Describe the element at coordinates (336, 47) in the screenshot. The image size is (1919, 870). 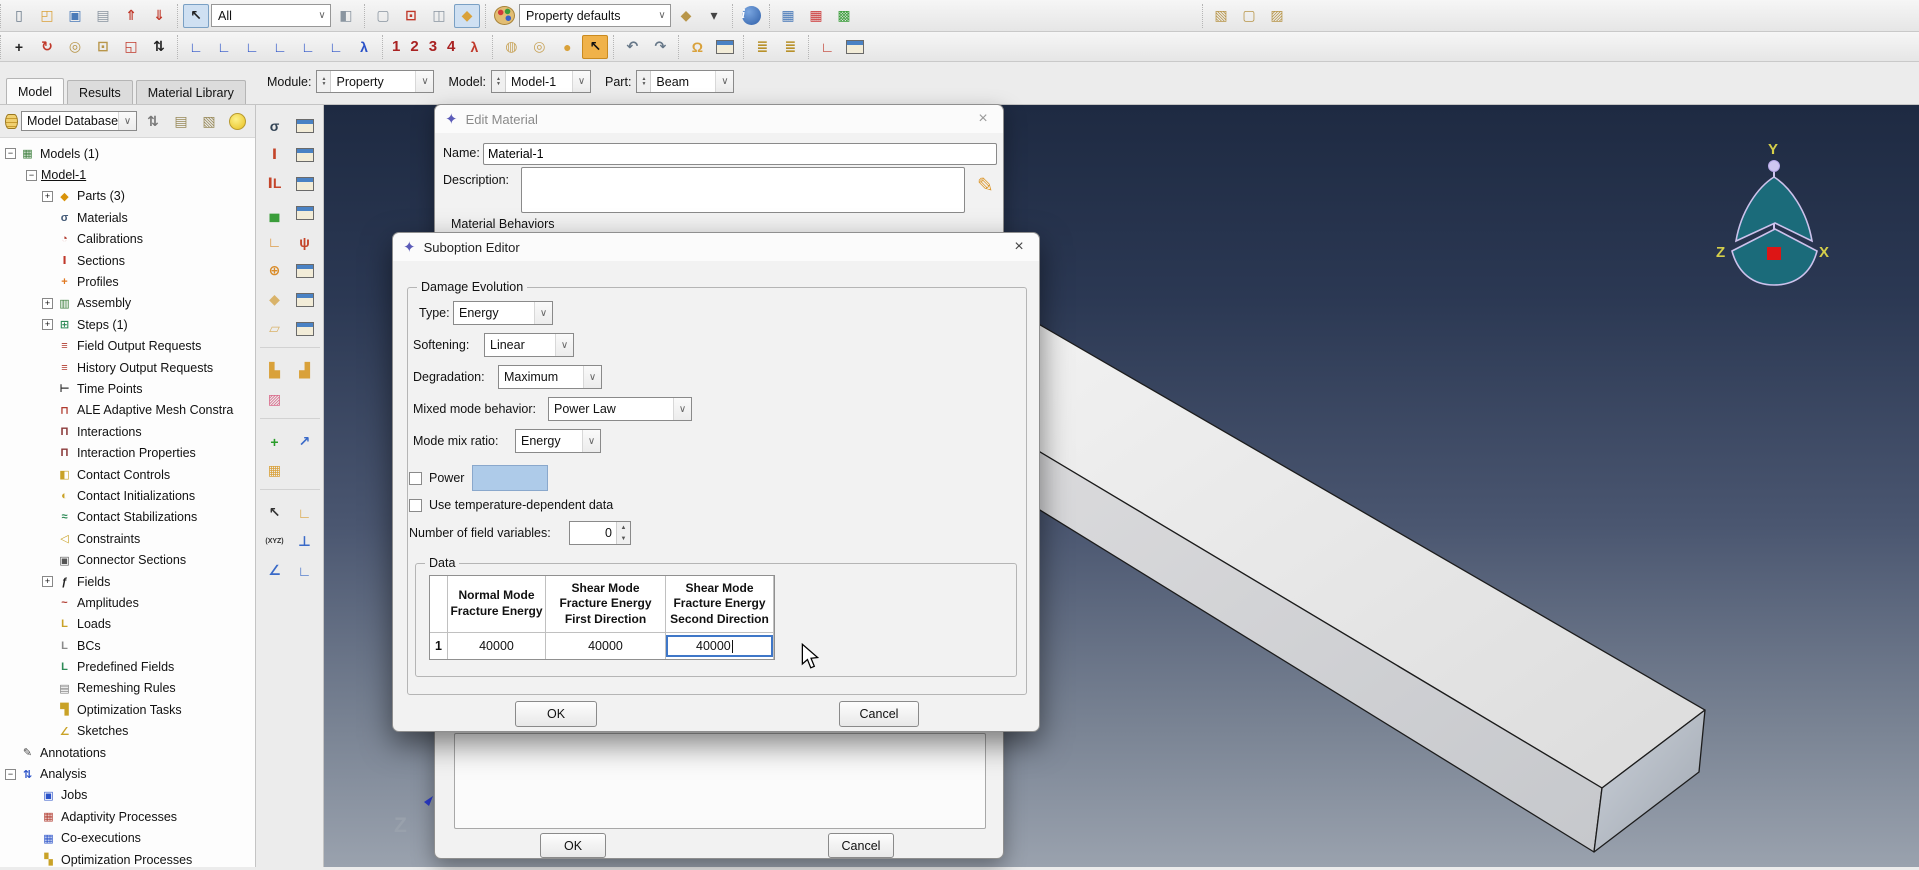
I see `view-right-button: ∟` at that location.